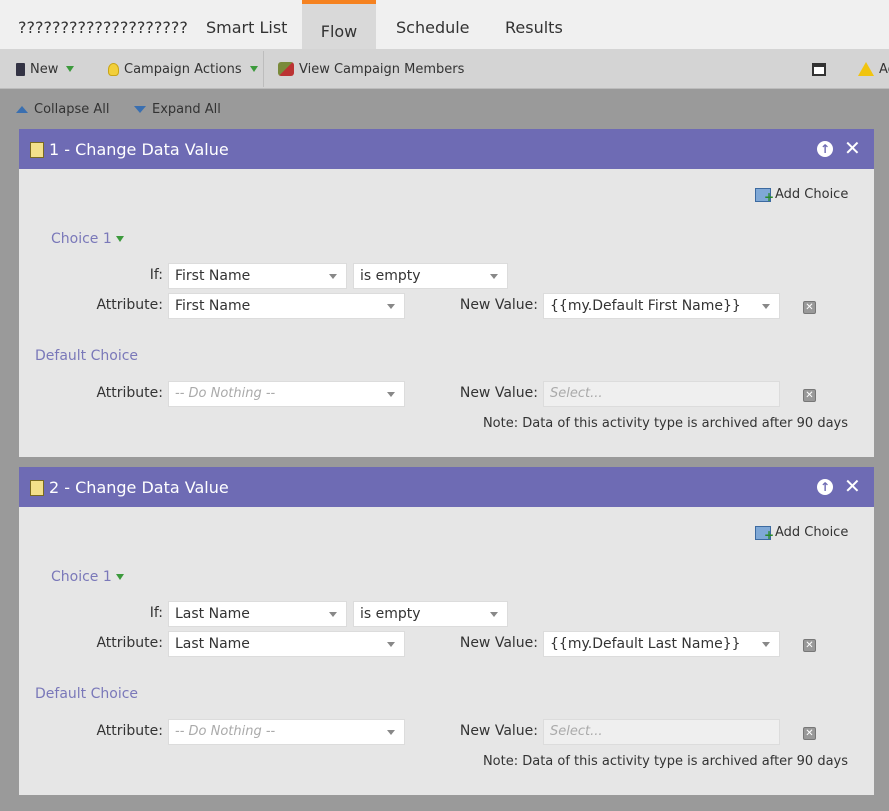 The image size is (889, 811). I want to click on view-campaign-members-label: View Campaign Members, so click(382, 69).